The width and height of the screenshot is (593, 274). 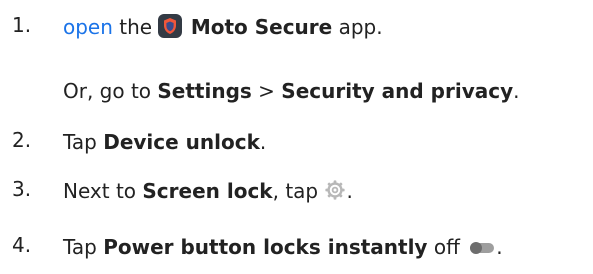 What do you see at coordinates (22, 25) in the screenshot?
I see `step-number: 1.` at bounding box center [22, 25].